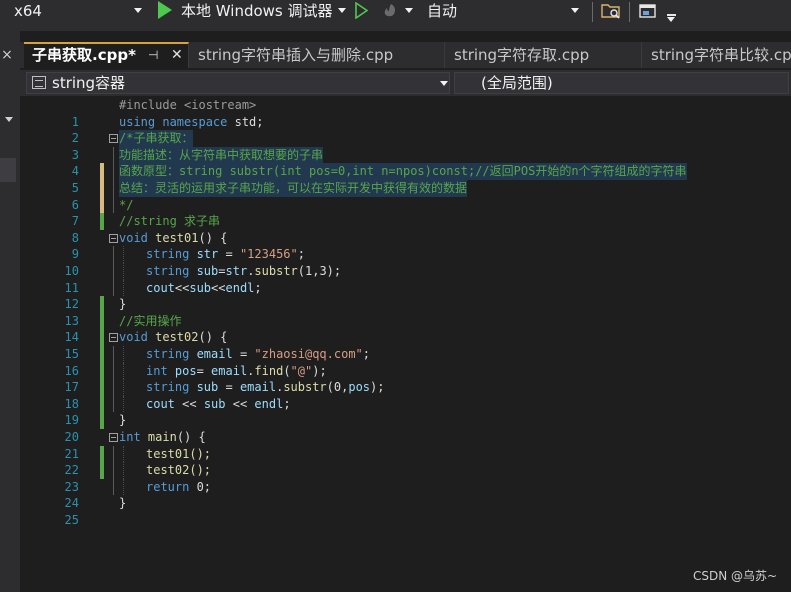 The image size is (791, 592). Describe the element at coordinates (405, 130) in the screenshot. I see `code-line: 2 using namespace std;` at that location.